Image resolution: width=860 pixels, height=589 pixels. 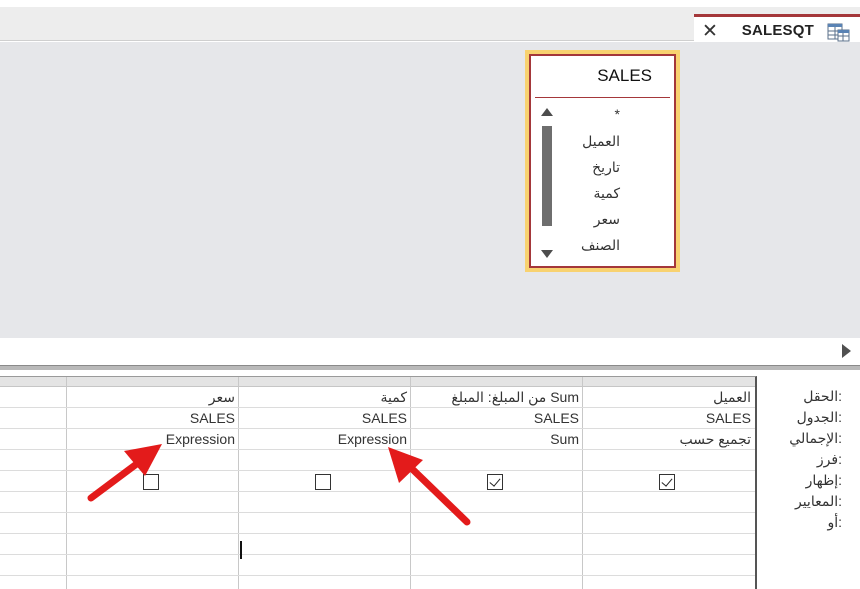 I want to click on table-box-divider, so click(x=602, y=97).